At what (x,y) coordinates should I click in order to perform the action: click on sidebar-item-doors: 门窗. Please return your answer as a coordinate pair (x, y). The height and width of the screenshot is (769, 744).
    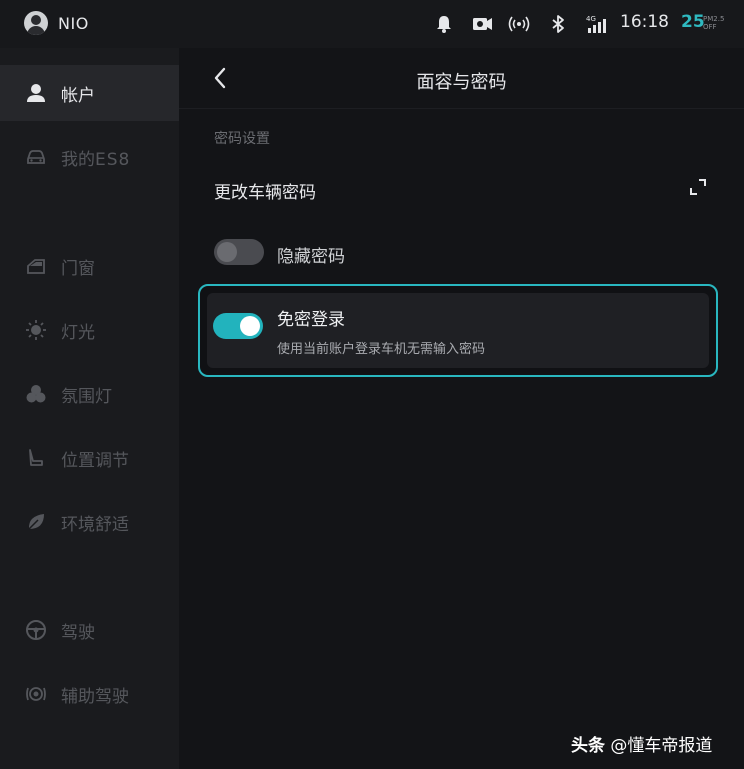
    Looking at the image, I should click on (89, 266).